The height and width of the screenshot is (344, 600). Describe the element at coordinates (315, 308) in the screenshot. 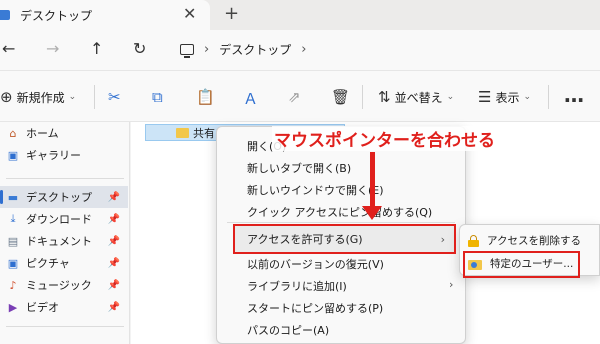

I see `menu-item-pin-start: スタートにピン留めする(P)` at that location.